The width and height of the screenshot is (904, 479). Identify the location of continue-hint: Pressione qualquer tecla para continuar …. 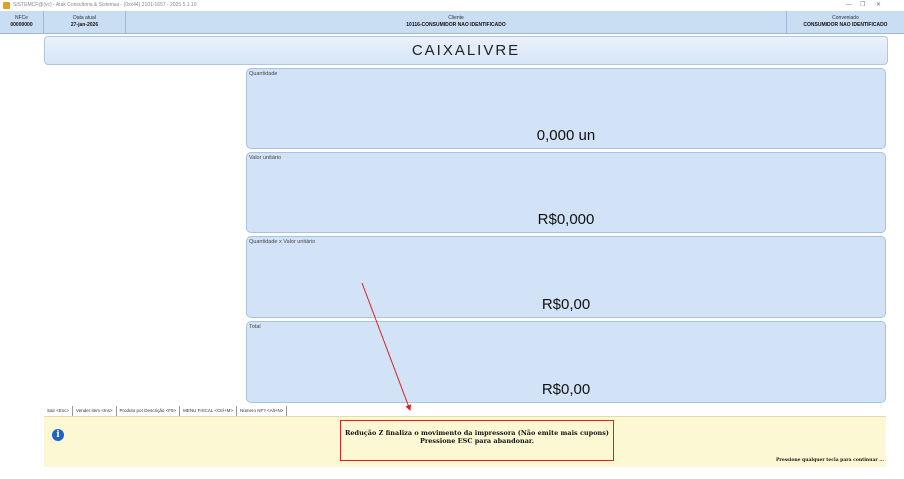
(829, 460).